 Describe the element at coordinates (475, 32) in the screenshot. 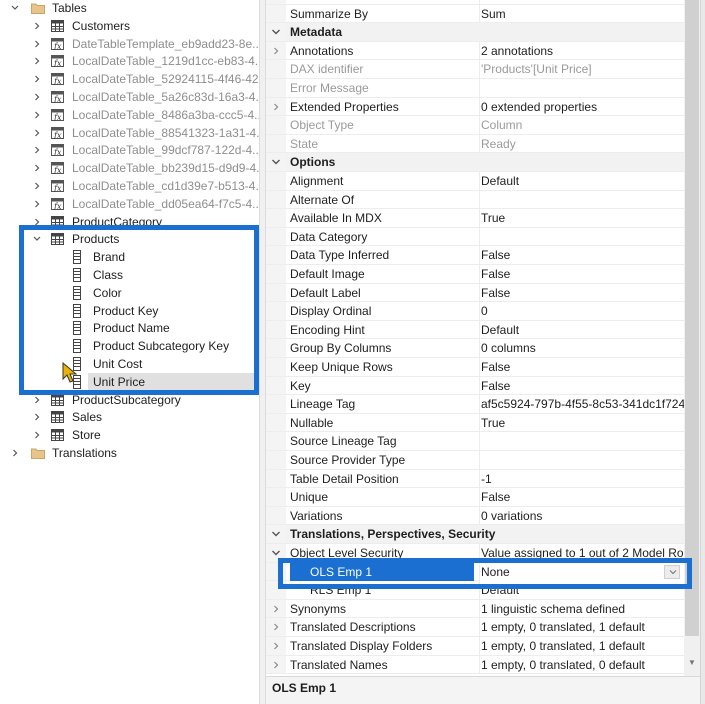

I see `property-category: Metadata` at that location.